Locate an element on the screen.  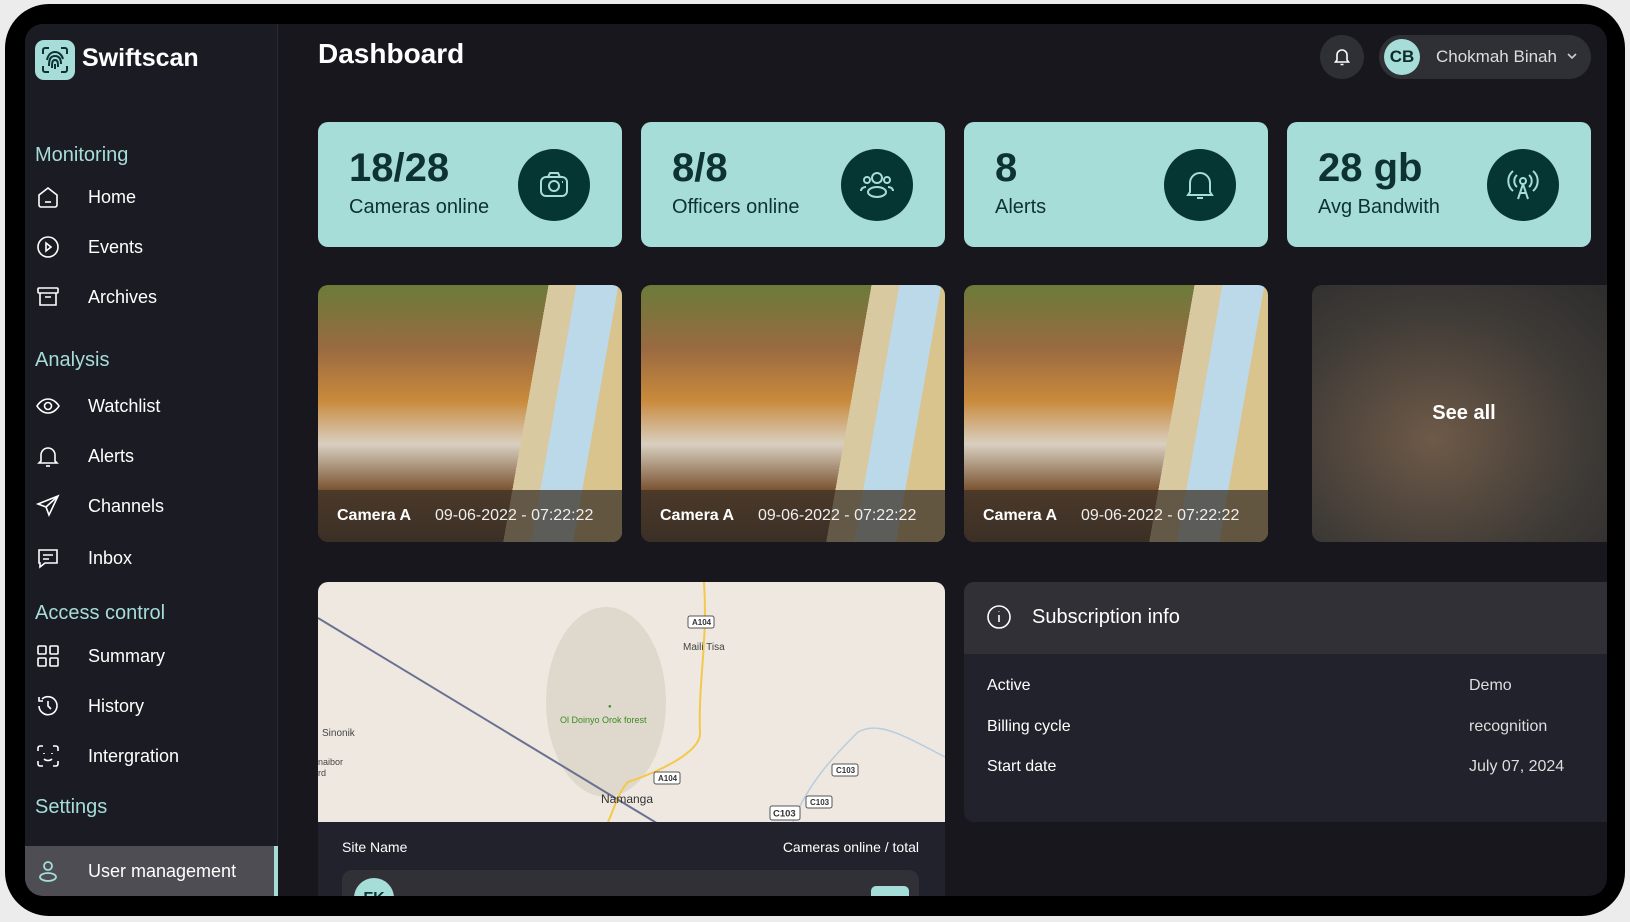
sidebar-item-label: Alerts is located at coordinates (111, 455).